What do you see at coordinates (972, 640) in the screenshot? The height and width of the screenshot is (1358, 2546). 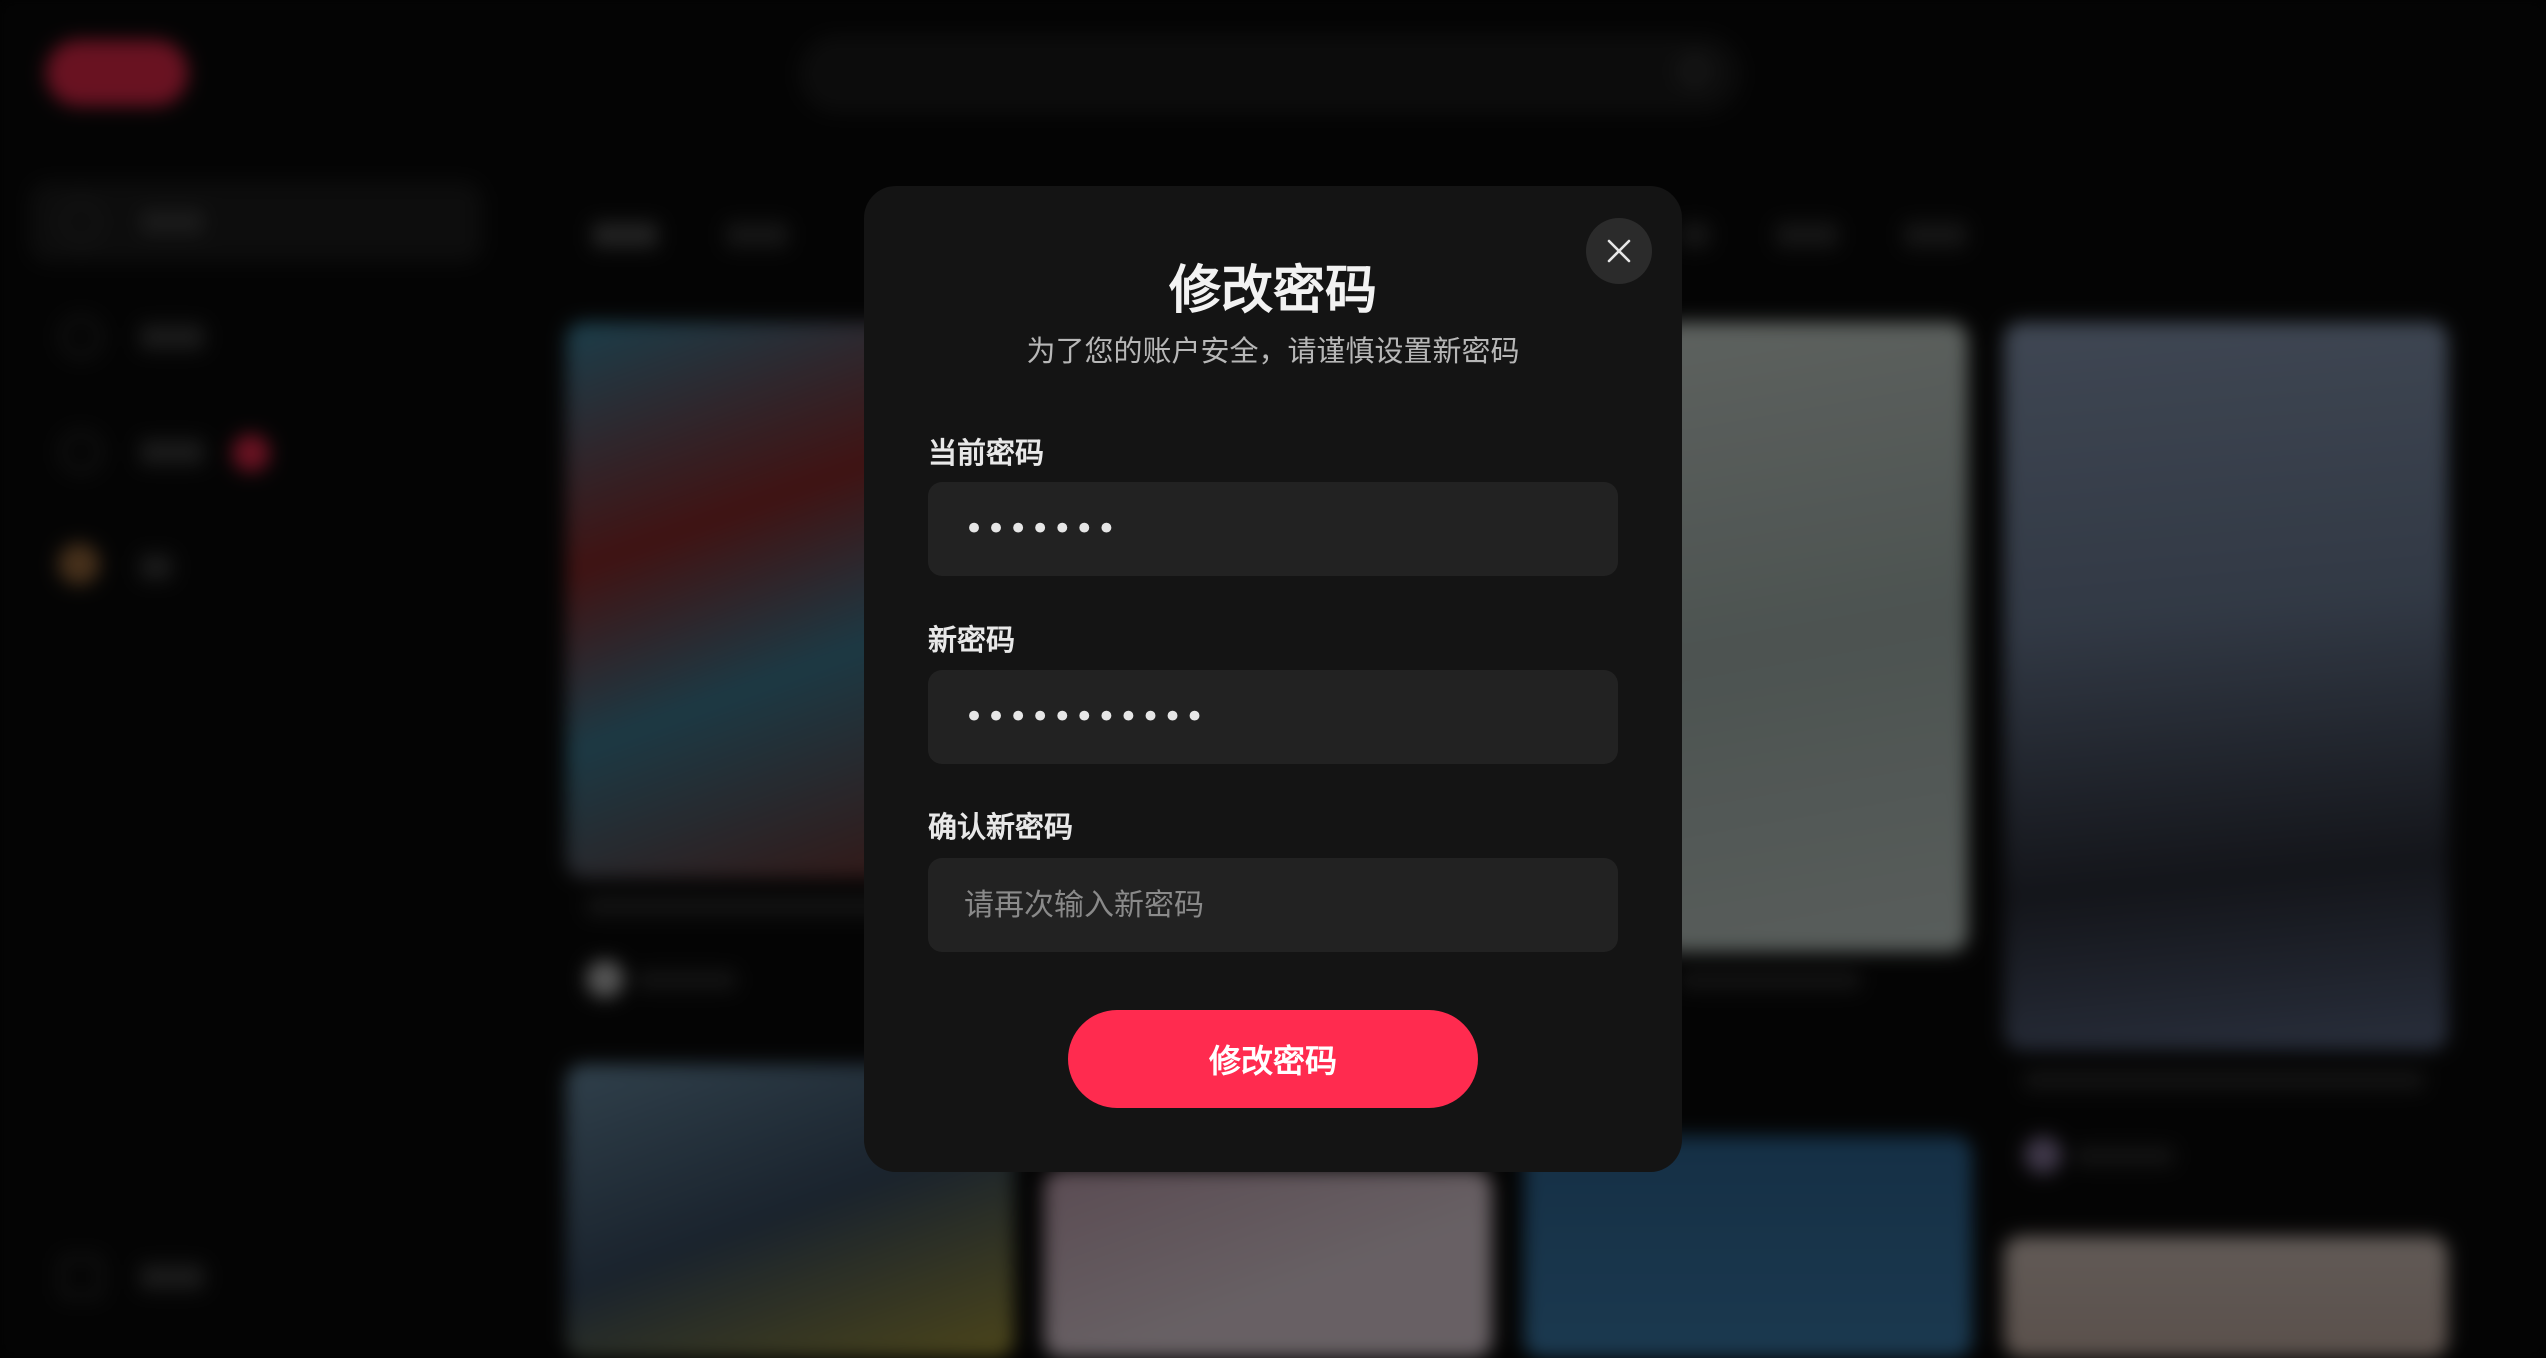 I see `new-password-label: 新密码` at bounding box center [972, 640].